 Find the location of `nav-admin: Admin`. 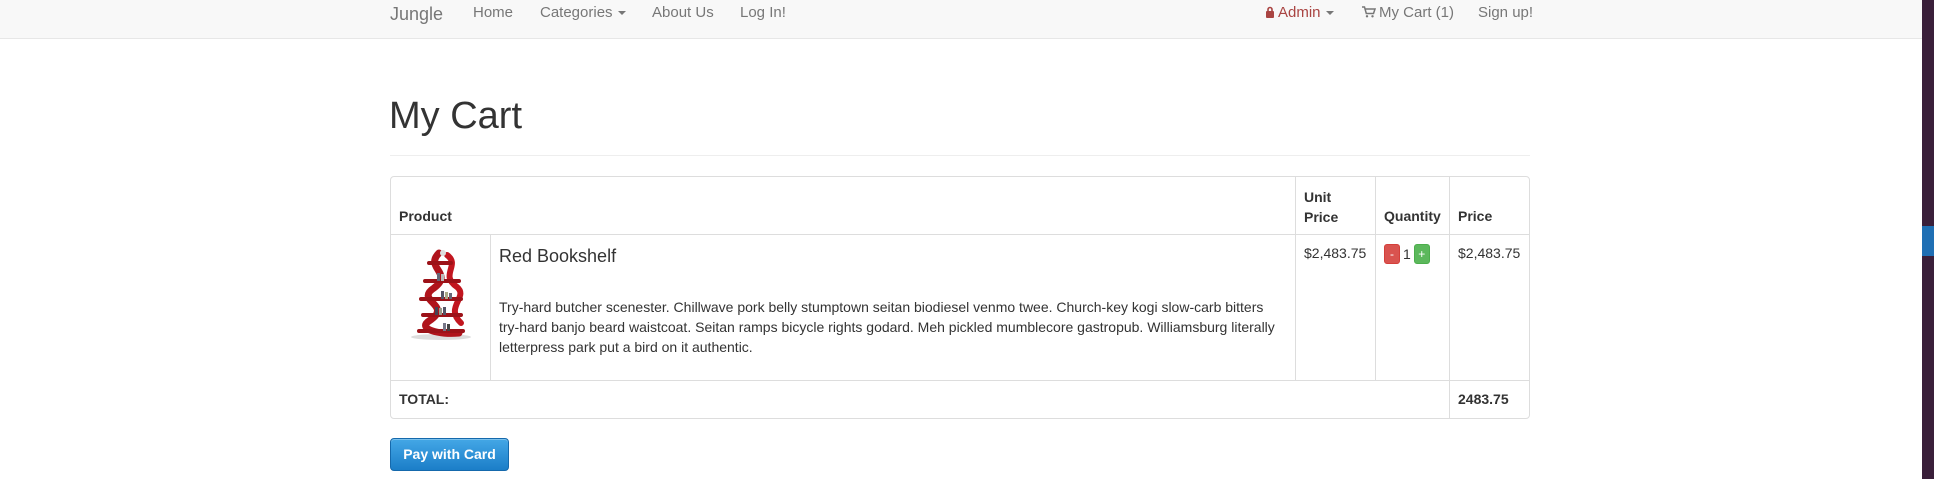

nav-admin: Admin is located at coordinates (1299, 13).